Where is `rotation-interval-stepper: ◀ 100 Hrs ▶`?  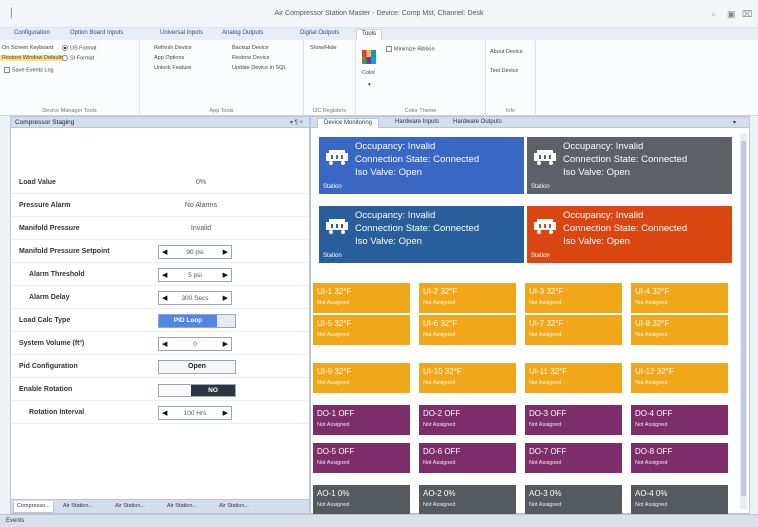
rotation-interval-stepper: ◀ 100 Hrs ▶ is located at coordinates (195, 413).